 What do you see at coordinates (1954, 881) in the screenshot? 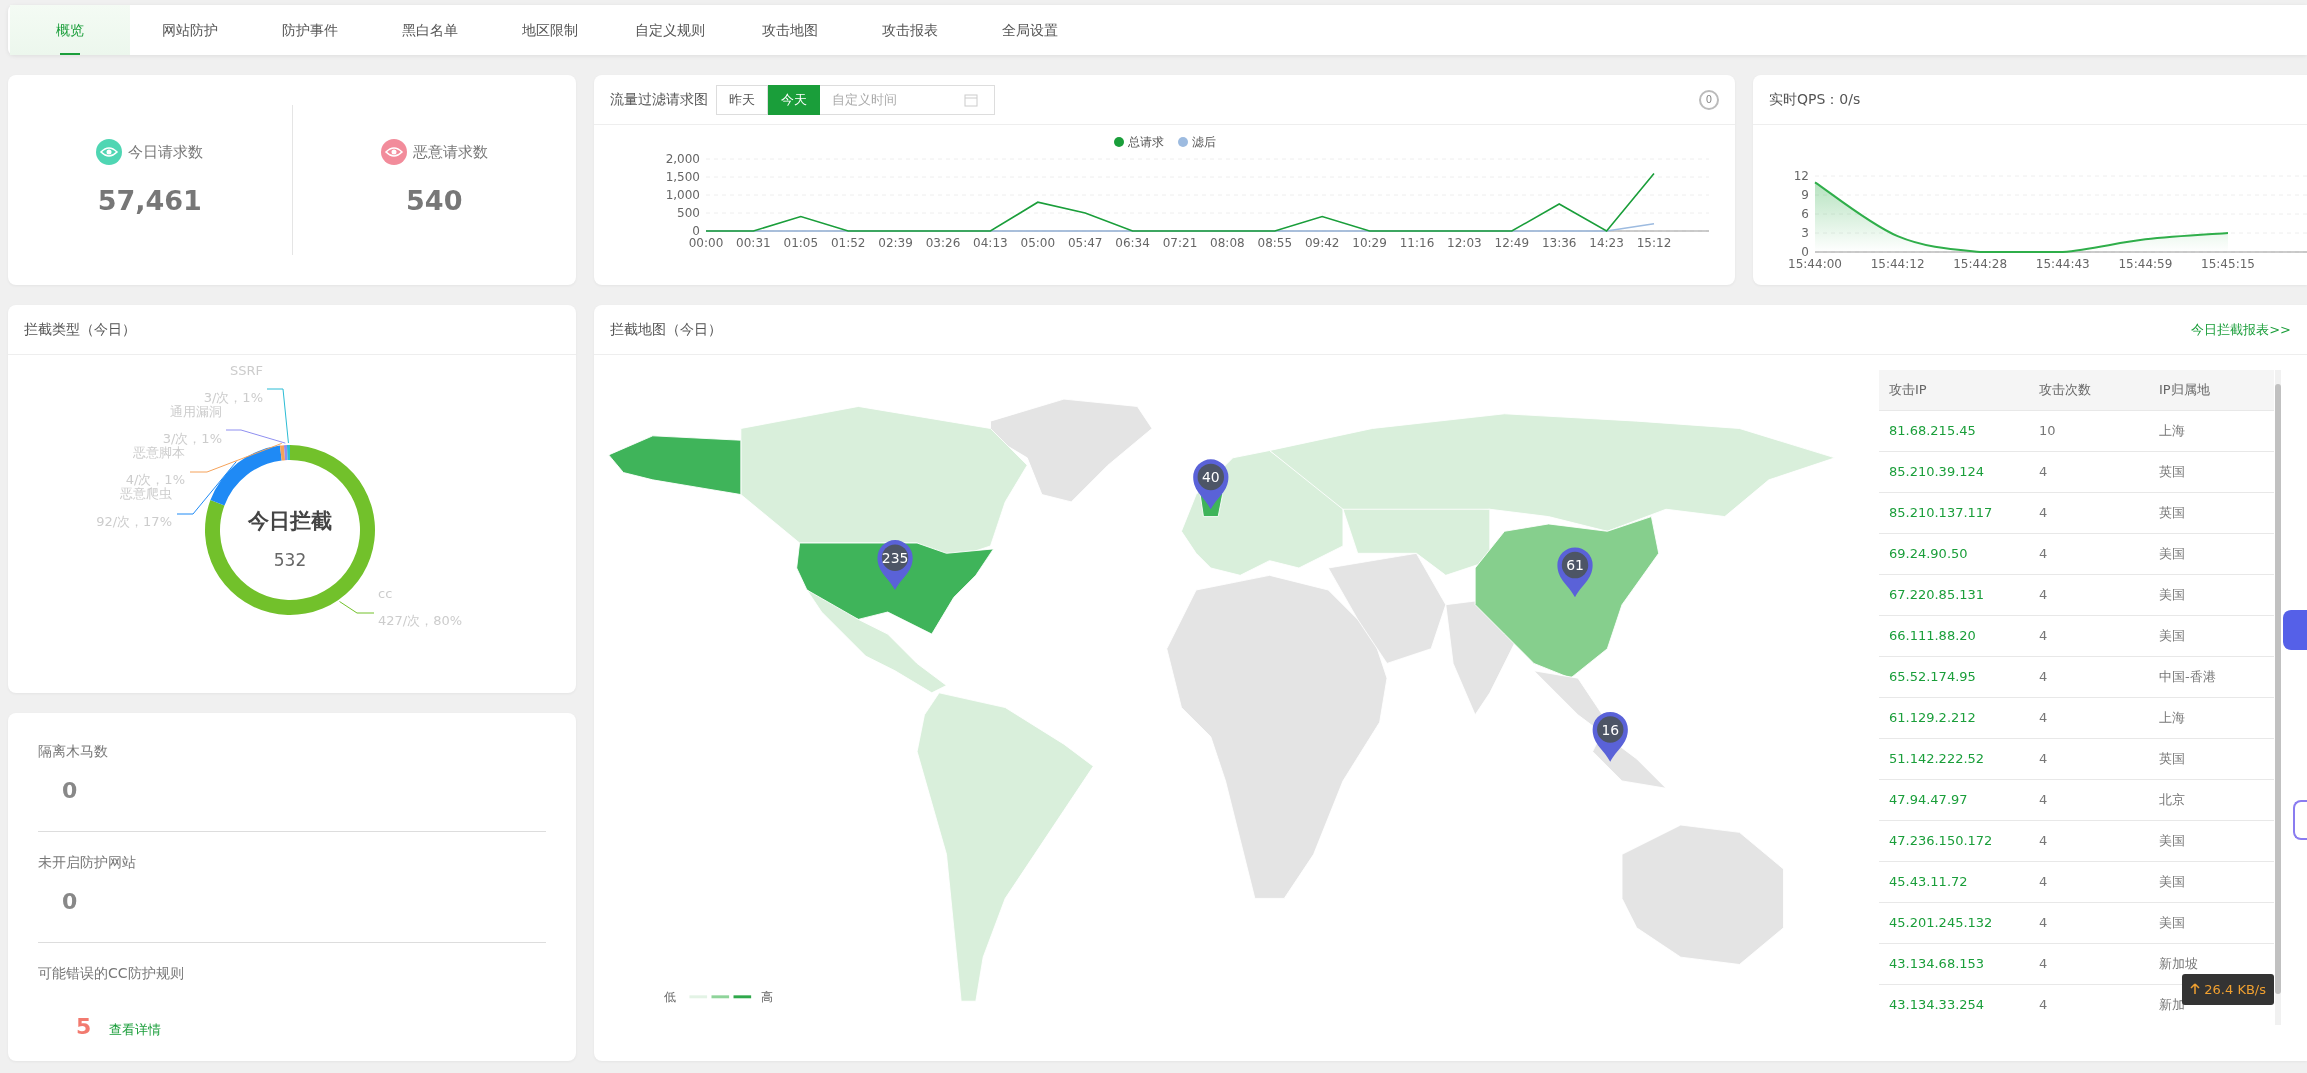
I see `table-cell: 45.43.11.72` at bounding box center [1954, 881].